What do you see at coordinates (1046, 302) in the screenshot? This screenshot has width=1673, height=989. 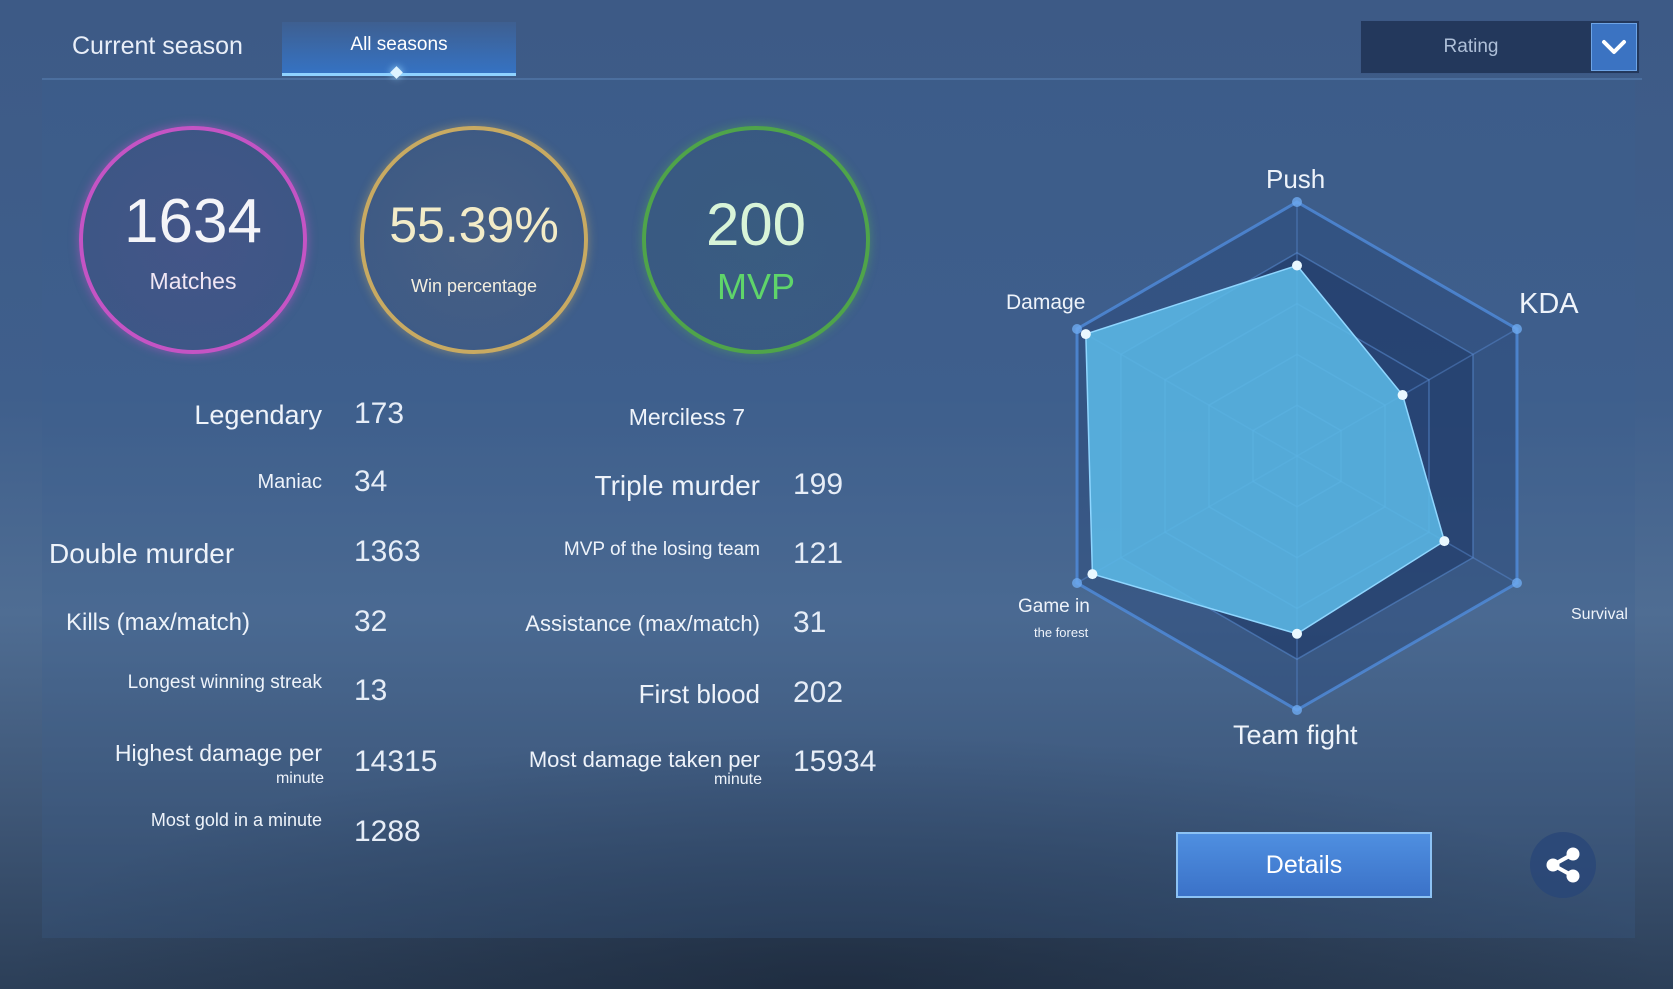 I see `radar-label-damage: Damage` at bounding box center [1046, 302].